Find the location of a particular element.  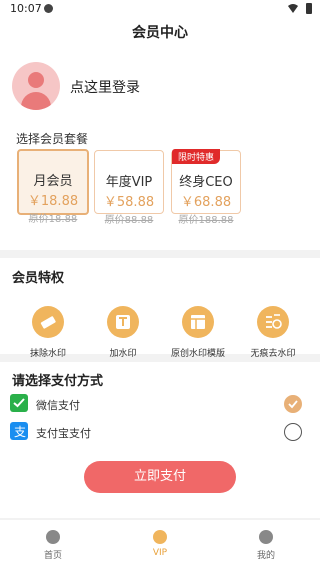

payment-label: 支付宝支付 is located at coordinates (63, 433).